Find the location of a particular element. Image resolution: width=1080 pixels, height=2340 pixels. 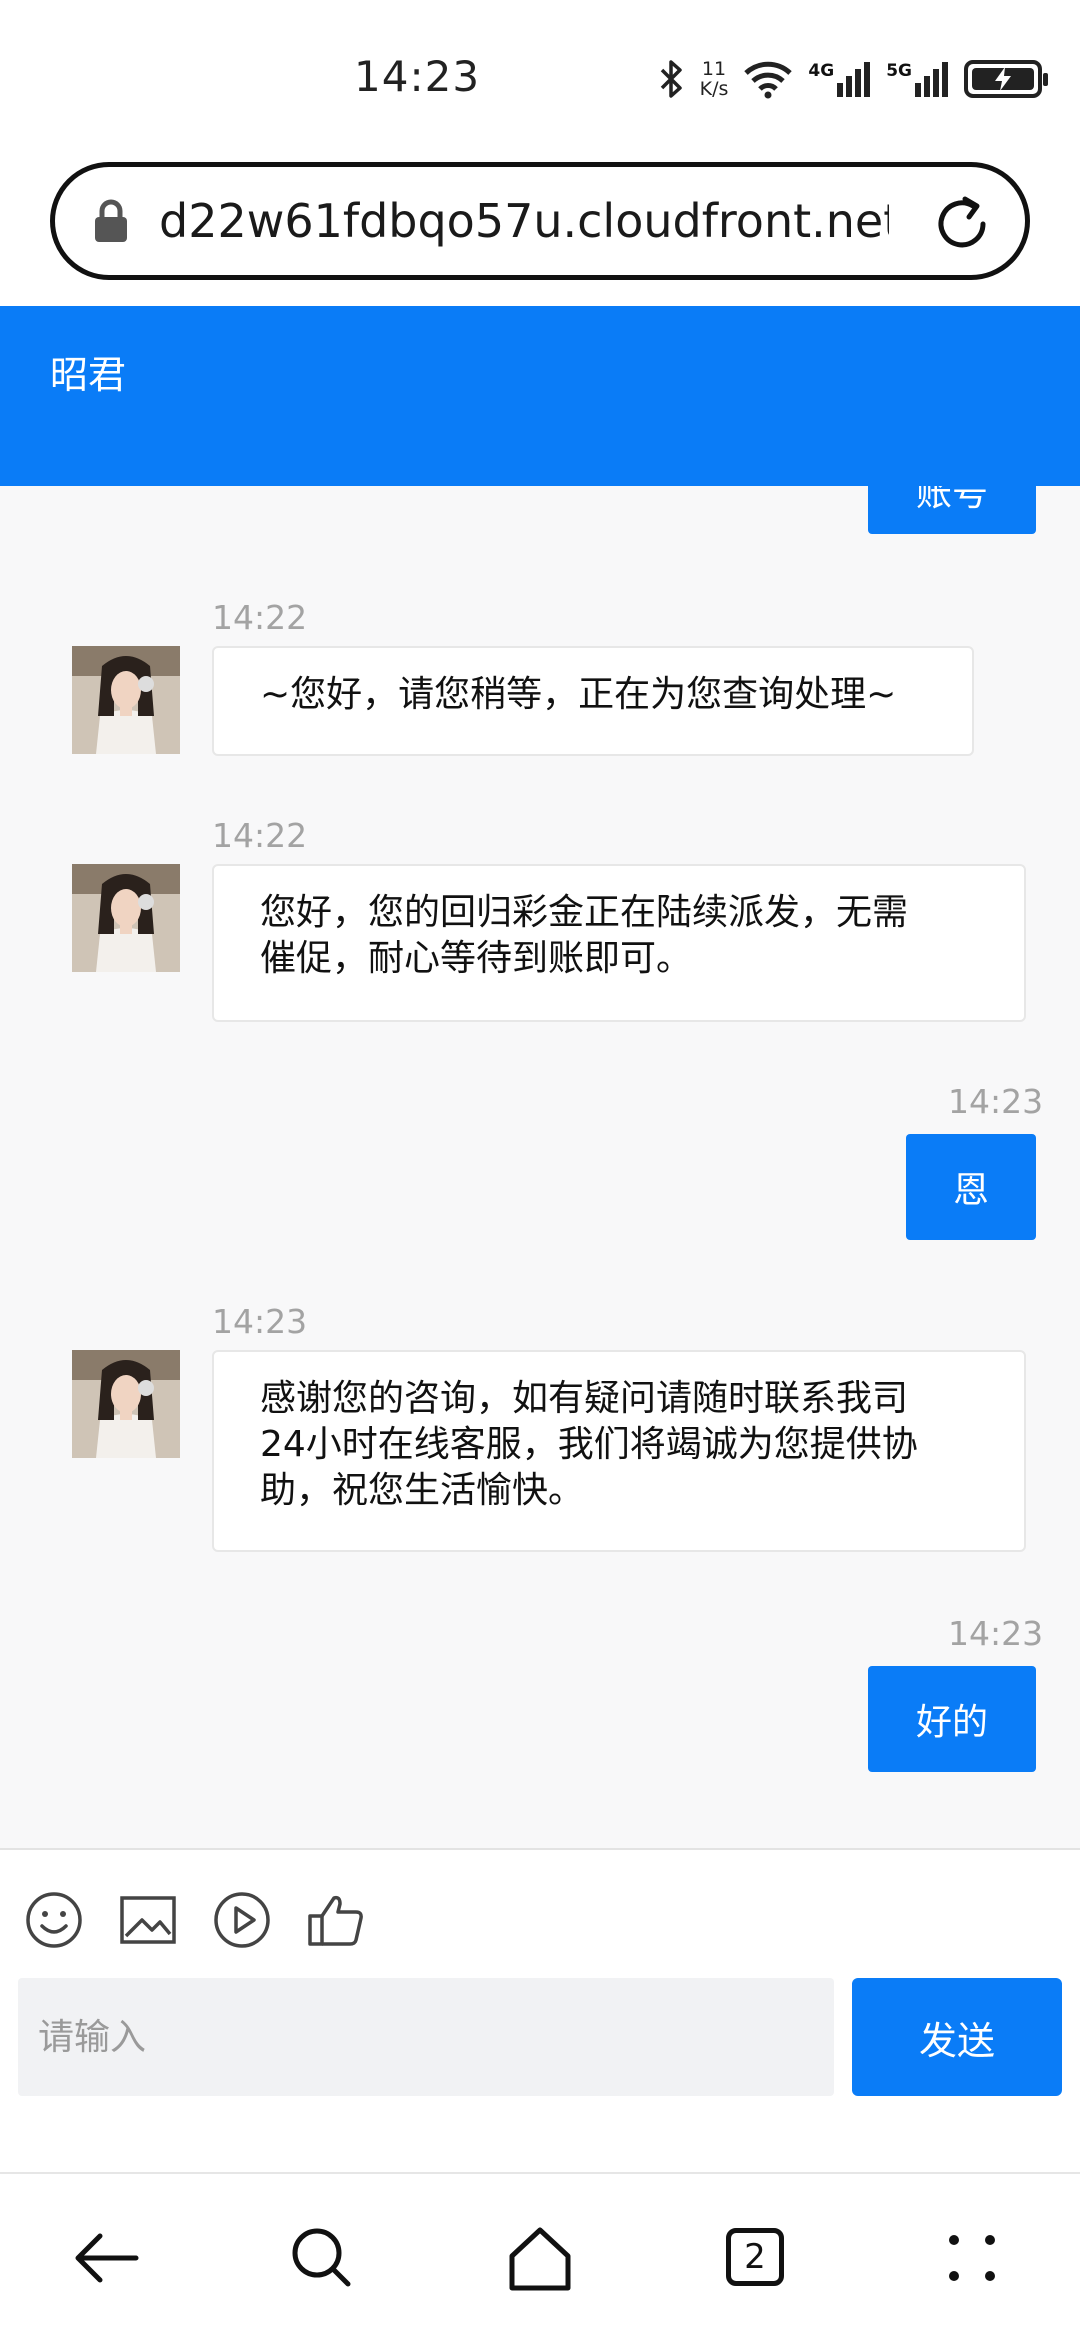

send-button: 发送 is located at coordinates (957, 2037).